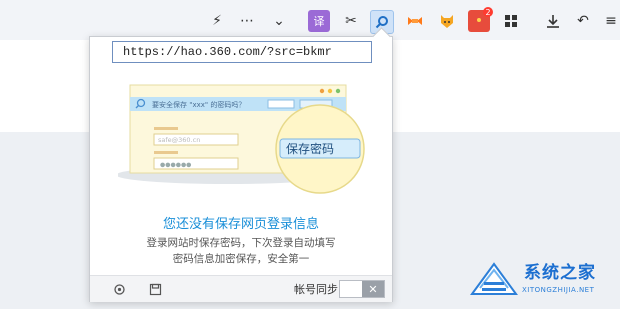 The width and height of the screenshot is (620, 309). I want to click on apps-grid-icon, so click(511, 21).